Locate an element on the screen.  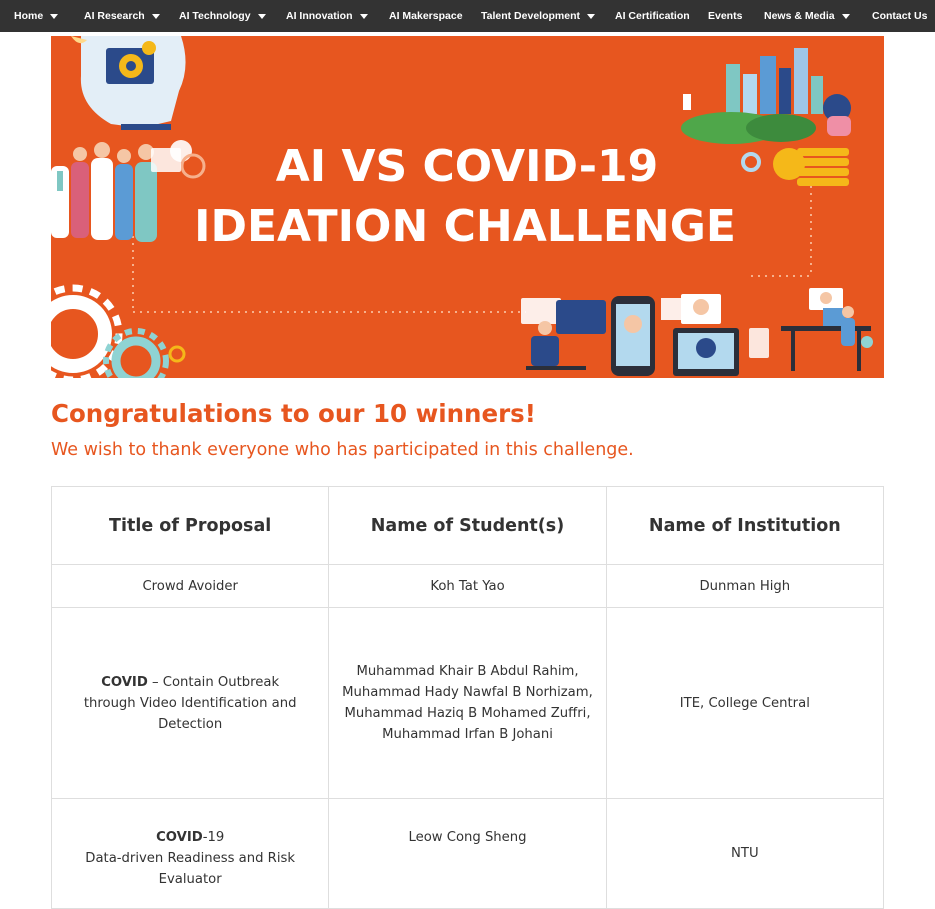
header-name-of-students: Name of Student(s) is located at coordinates (467, 525).